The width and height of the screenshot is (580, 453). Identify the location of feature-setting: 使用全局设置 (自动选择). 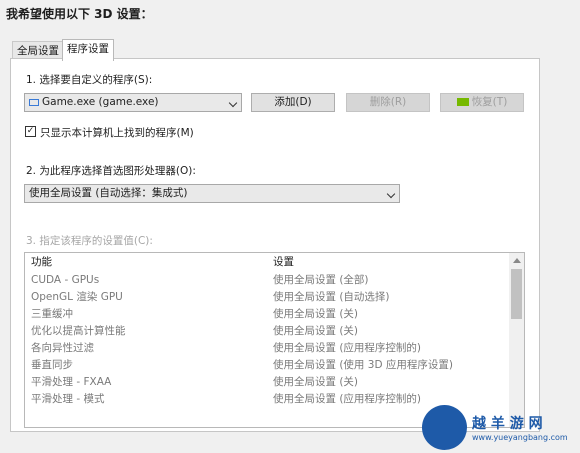
(331, 297).